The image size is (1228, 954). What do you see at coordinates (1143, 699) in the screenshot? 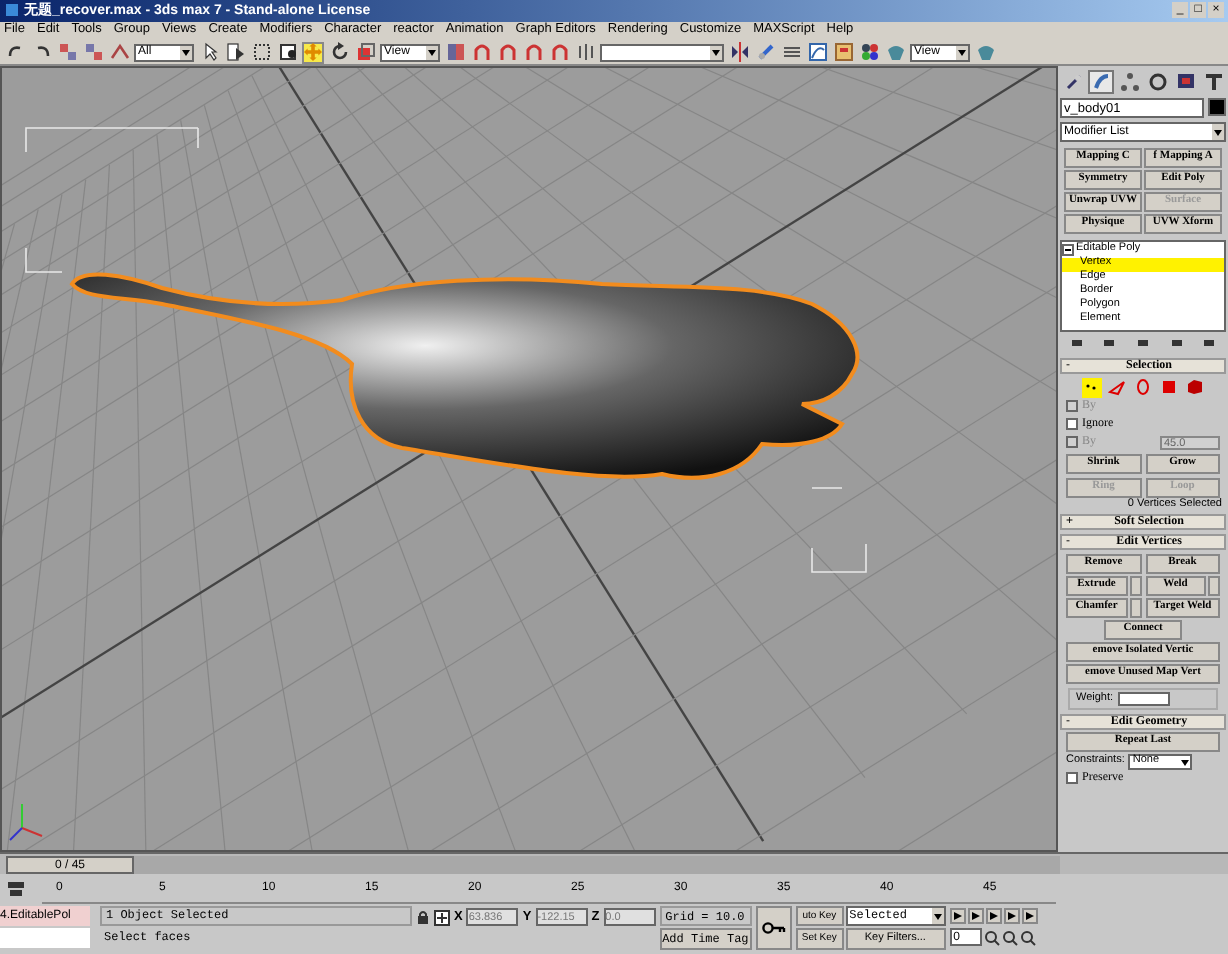
I see `weight-field` at bounding box center [1143, 699].